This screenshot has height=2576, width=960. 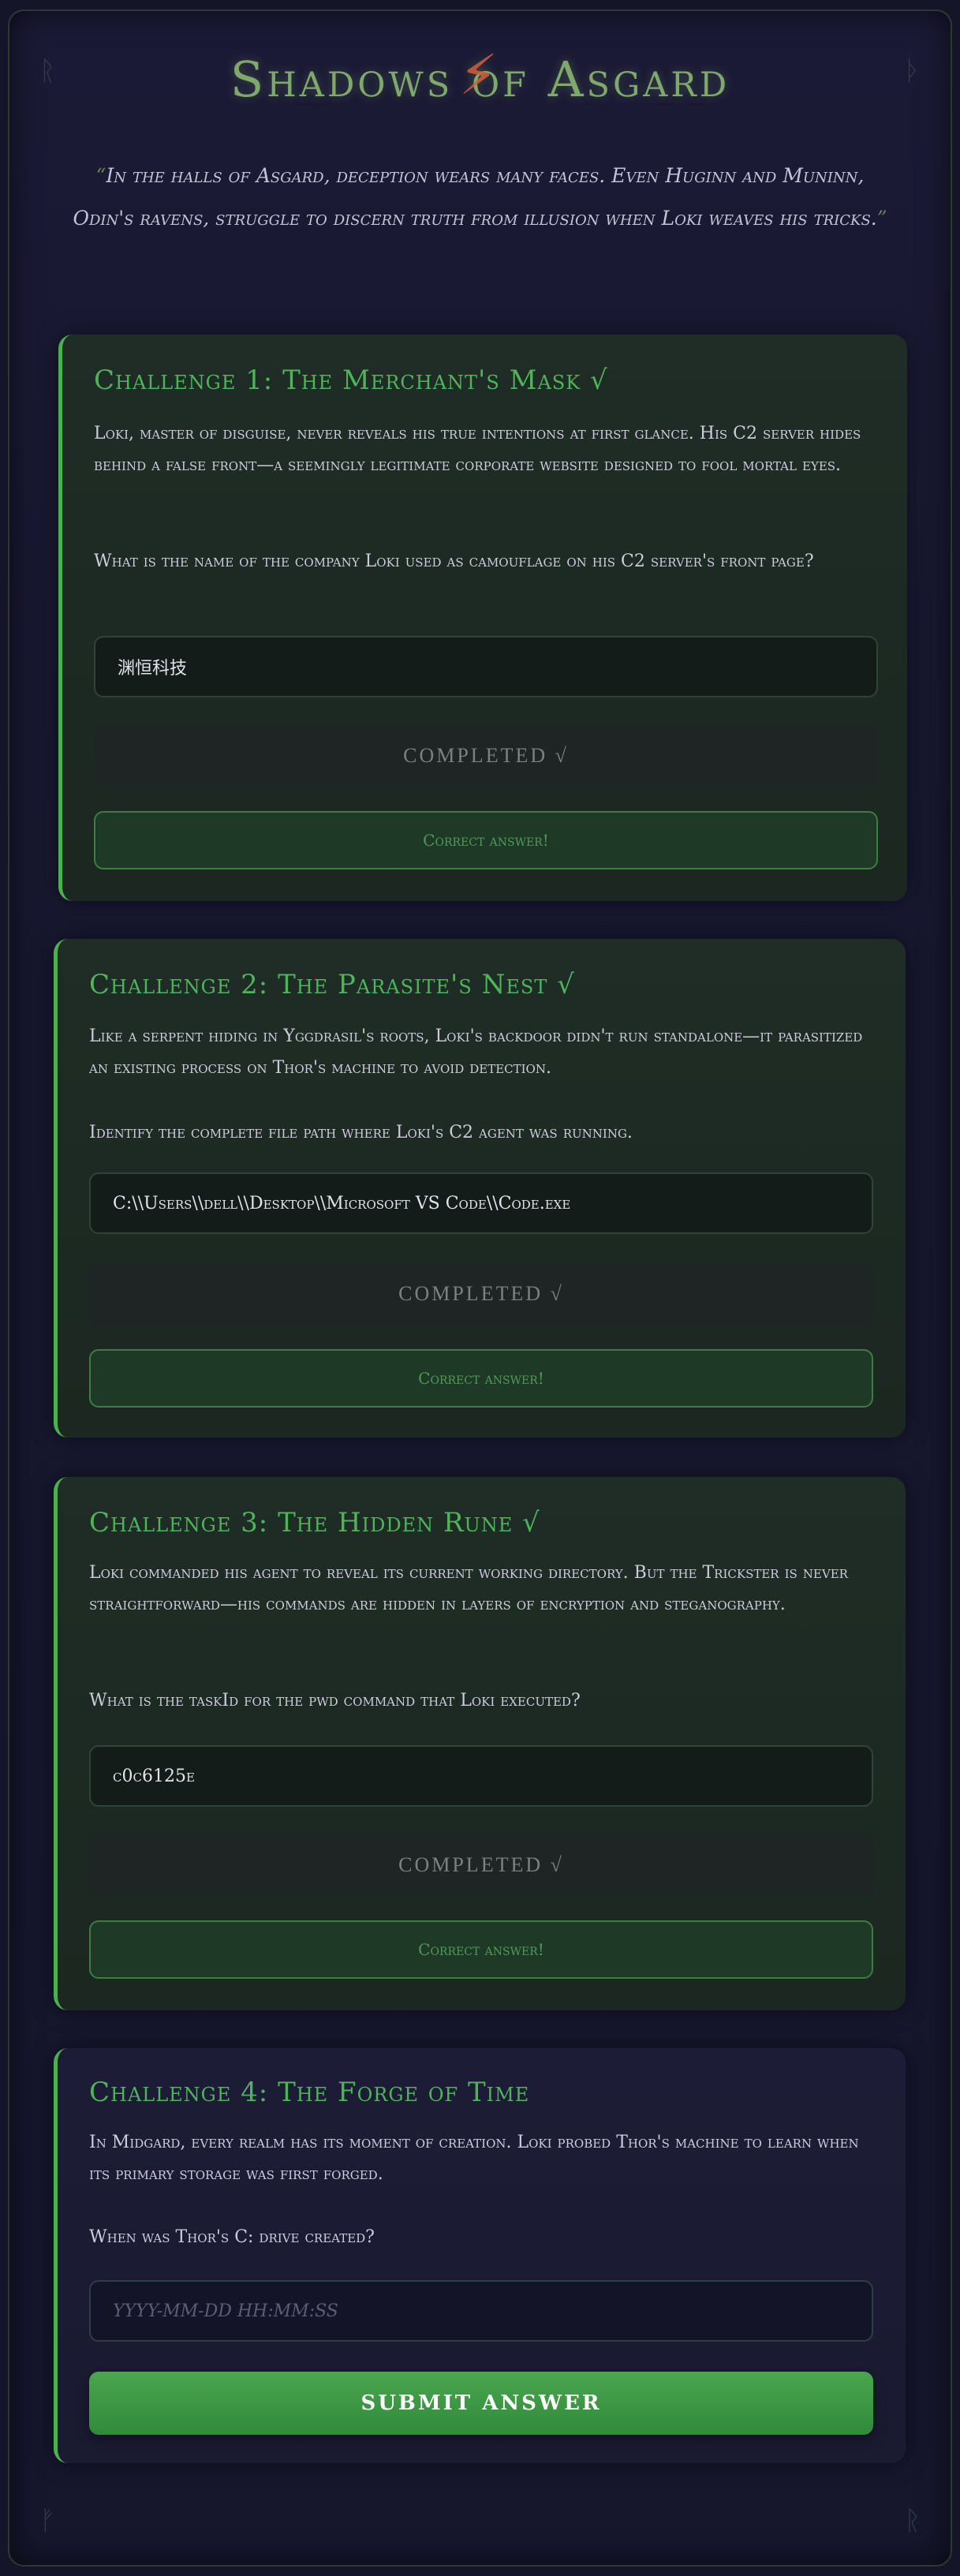 I want to click on header: ⚡ Shadows of Asgard, so click(x=480, y=75).